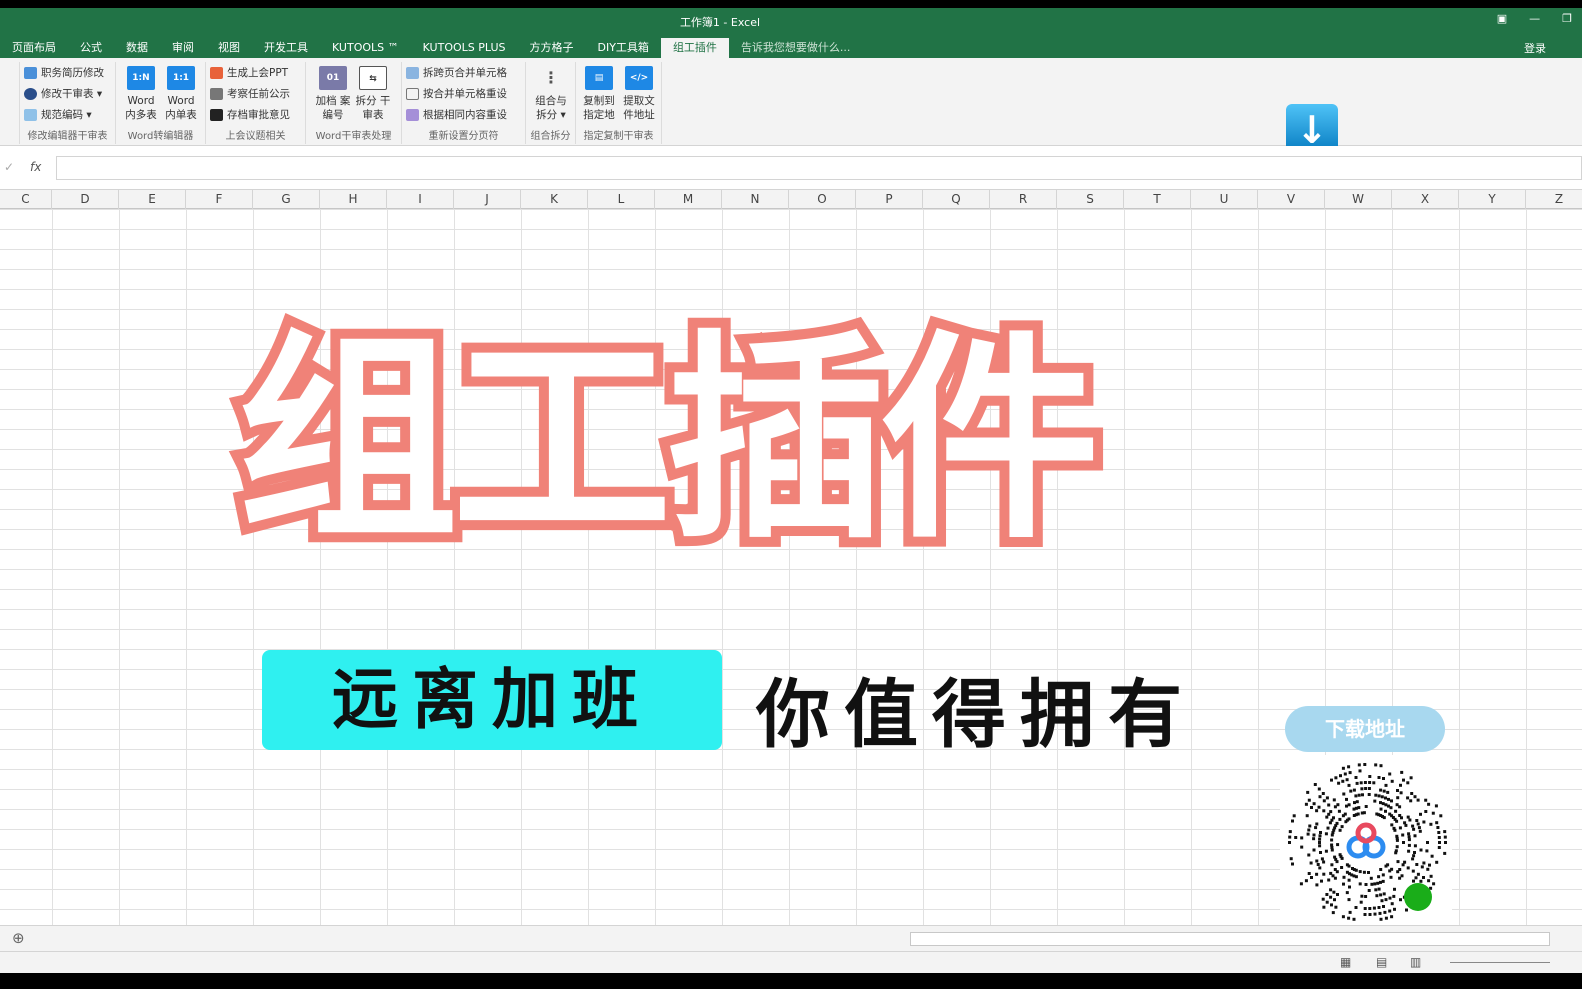 The image size is (1582, 989). I want to click on page-layout-icon: ▤, so click(1381, 962).